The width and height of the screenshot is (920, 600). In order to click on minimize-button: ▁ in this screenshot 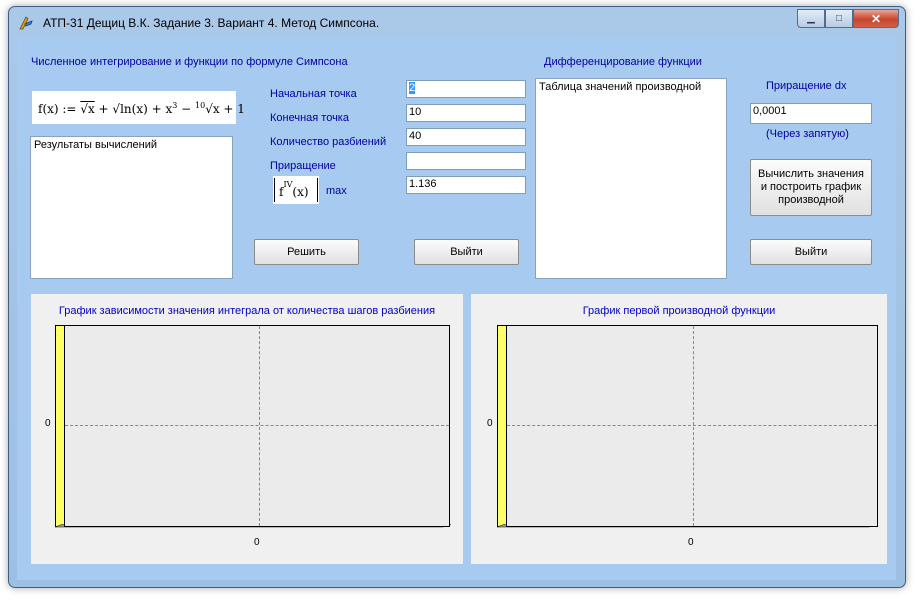, I will do `click(811, 18)`.